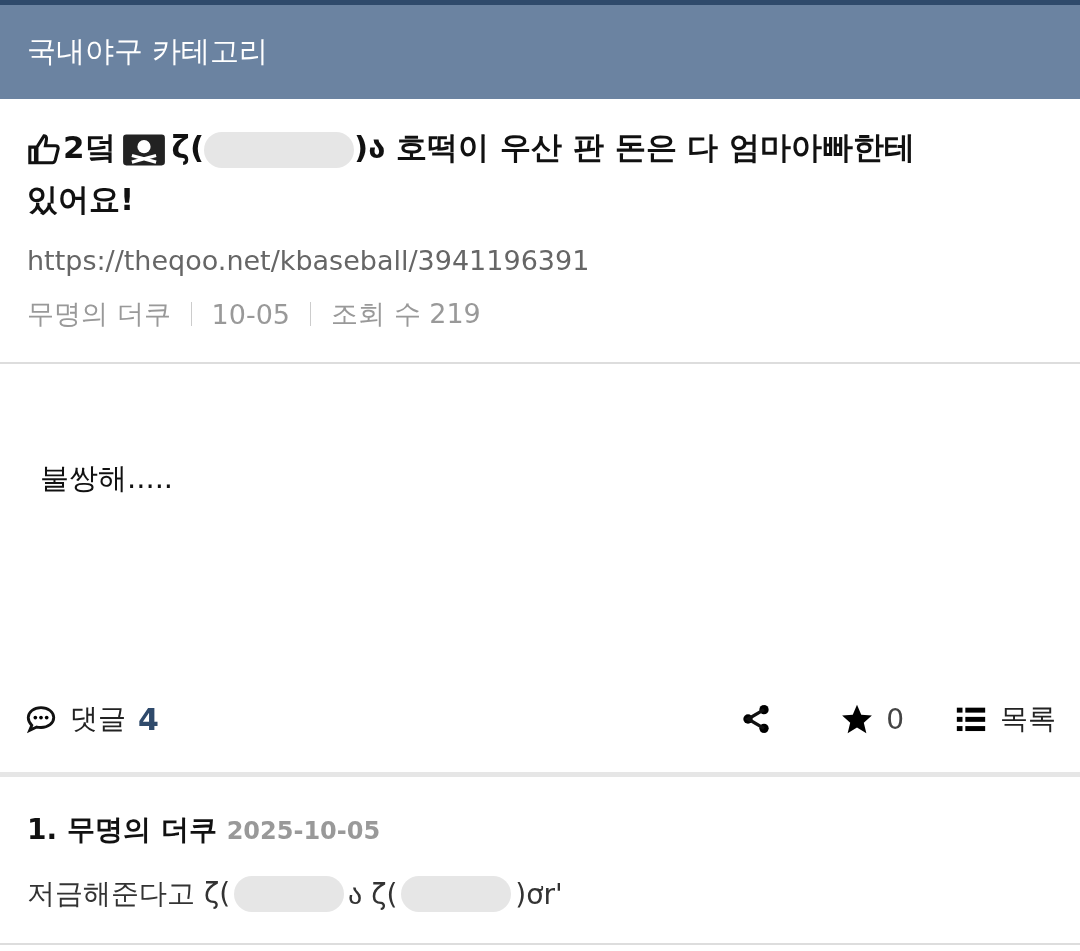 This screenshot has width=1080, height=951. What do you see at coordinates (91, 719) in the screenshot?
I see `comments-button: 댓글 4` at bounding box center [91, 719].